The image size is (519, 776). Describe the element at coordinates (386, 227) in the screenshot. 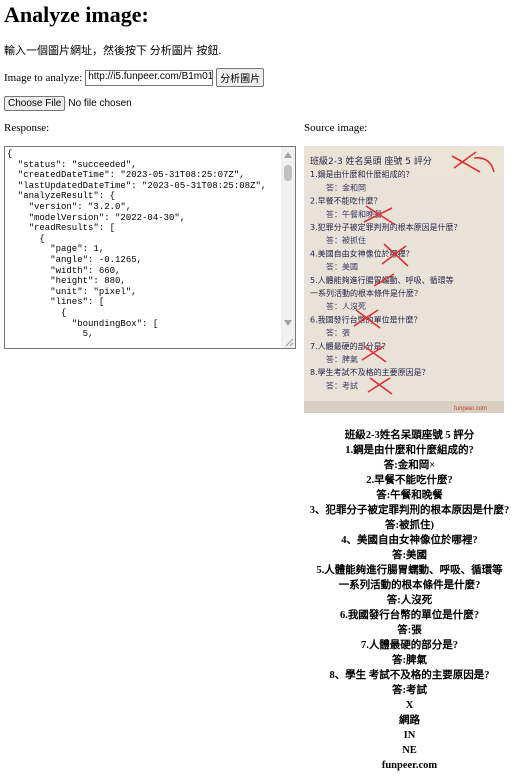

I see `photo-line: 3.犯罪分子被定罪判刑的根本原因是什麼？` at that location.